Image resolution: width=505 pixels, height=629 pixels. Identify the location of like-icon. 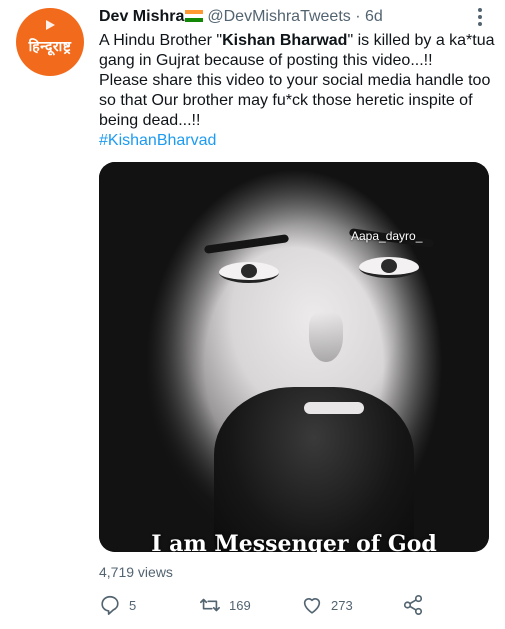
(312, 606).